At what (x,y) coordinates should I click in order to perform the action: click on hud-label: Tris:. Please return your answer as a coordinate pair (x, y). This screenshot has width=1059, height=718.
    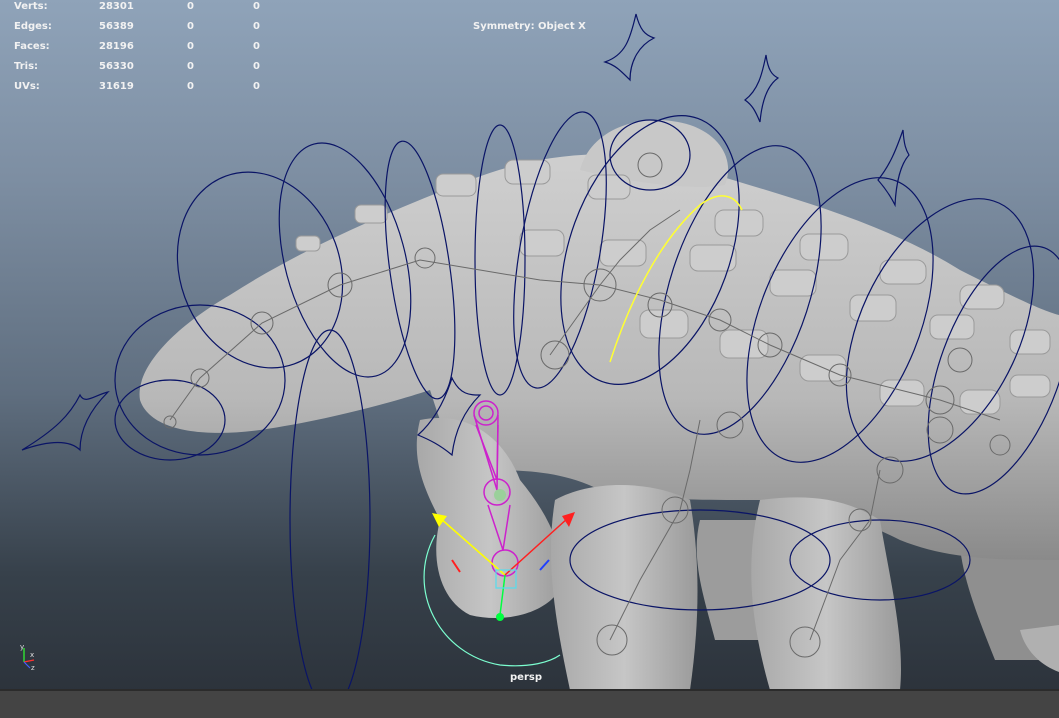
    Looking at the image, I should click on (26, 66).